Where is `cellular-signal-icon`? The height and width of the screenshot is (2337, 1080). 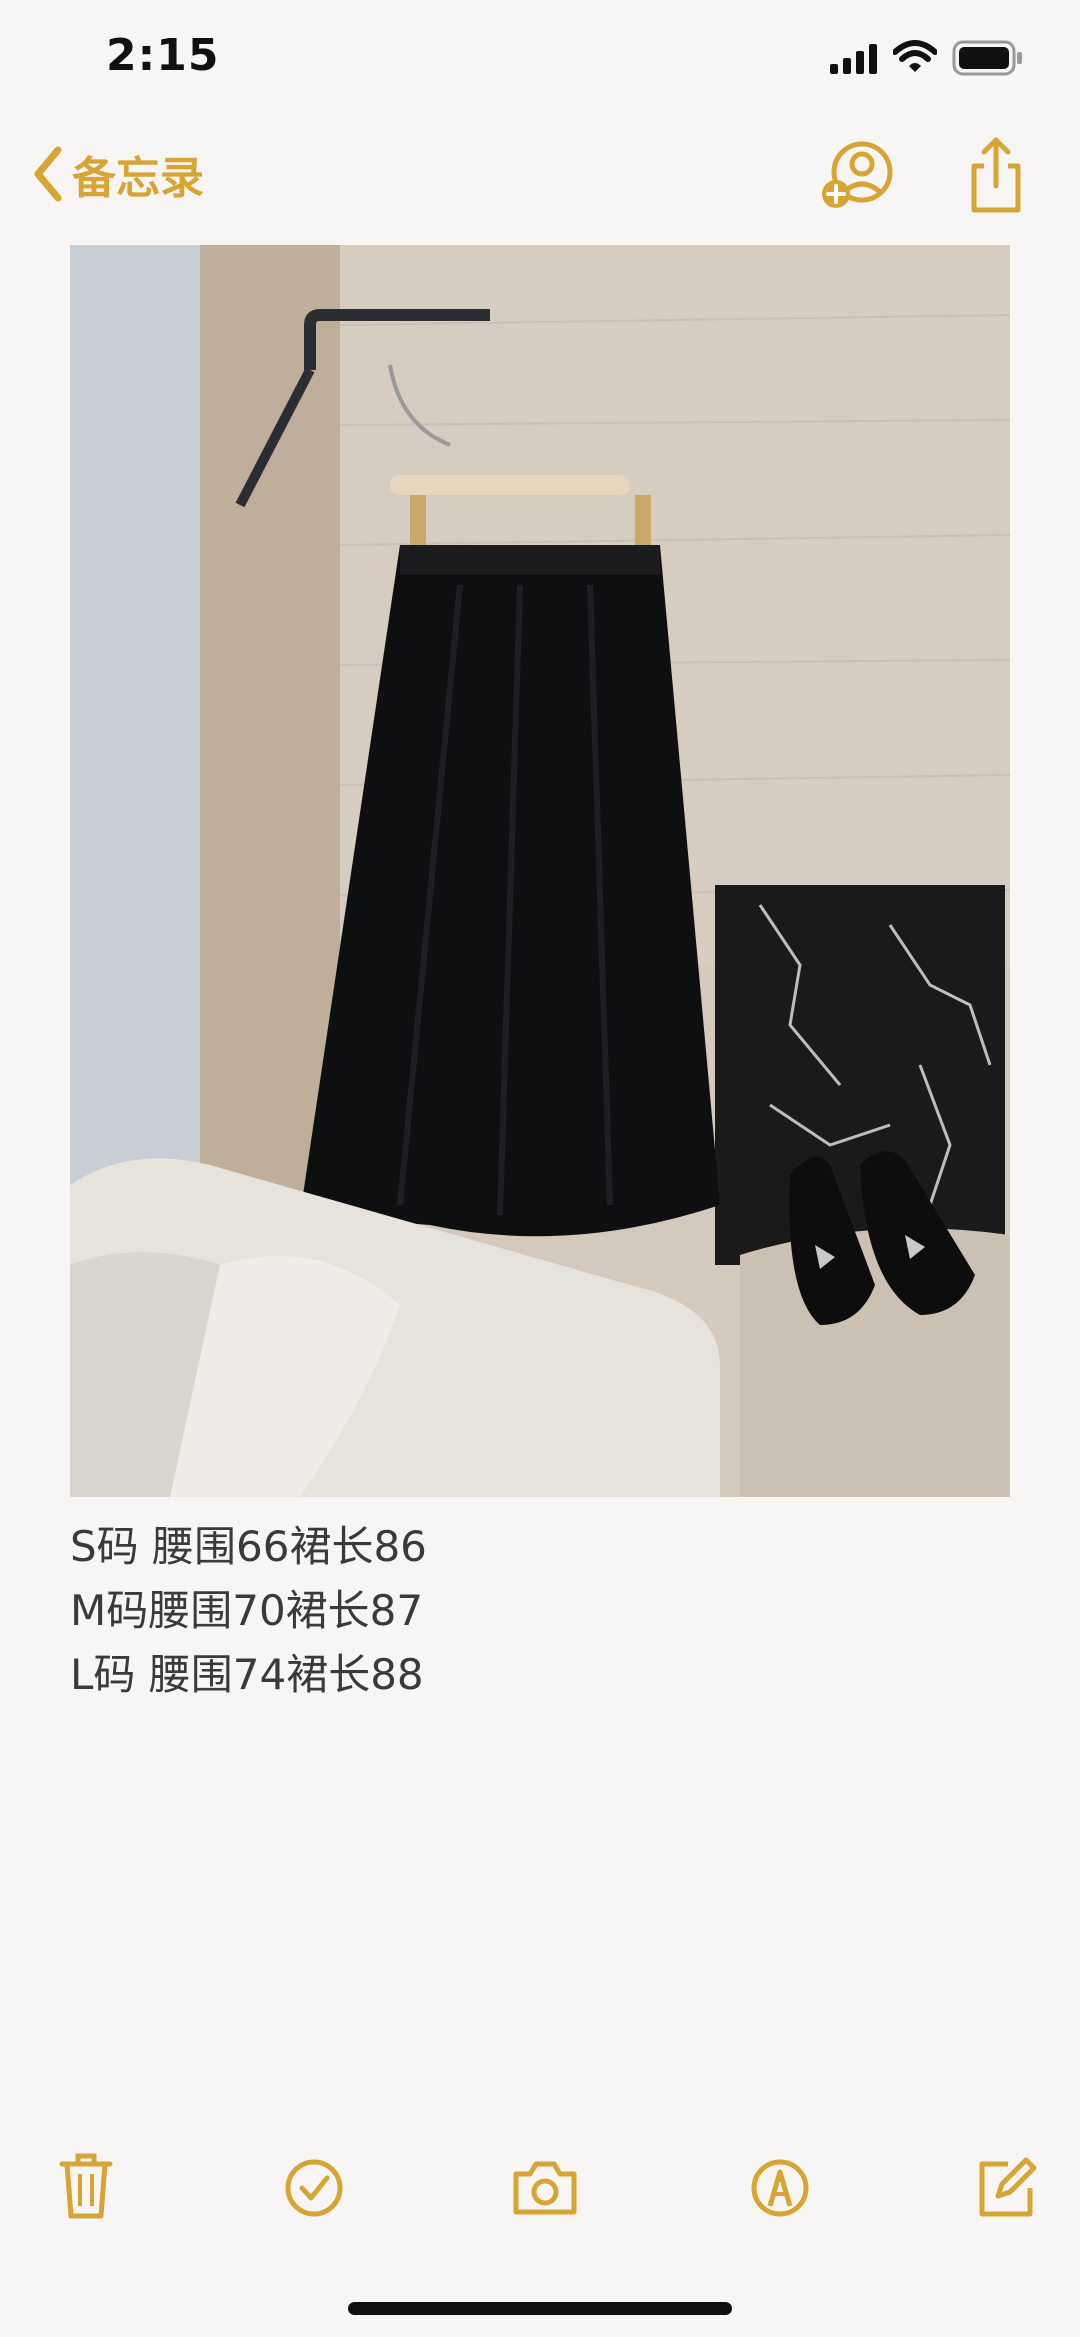
cellular-signal-icon is located at coordinates (853, 59).